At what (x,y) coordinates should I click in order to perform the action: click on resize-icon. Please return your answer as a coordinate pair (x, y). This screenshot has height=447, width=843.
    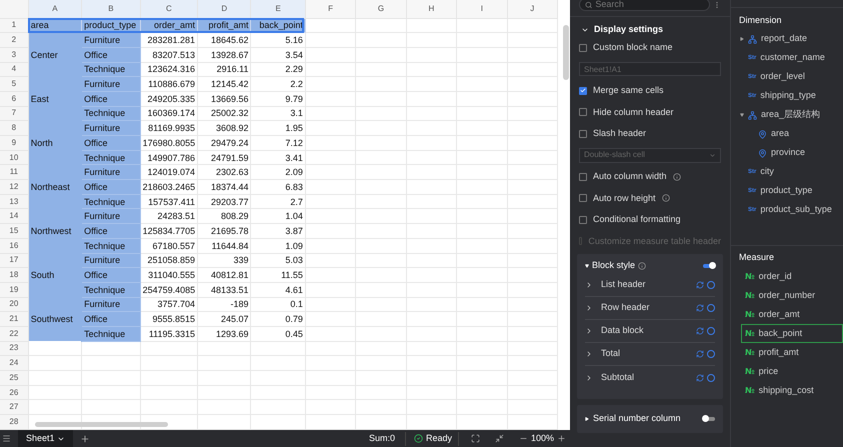
    Looking at the image, I should click on (499, 438).